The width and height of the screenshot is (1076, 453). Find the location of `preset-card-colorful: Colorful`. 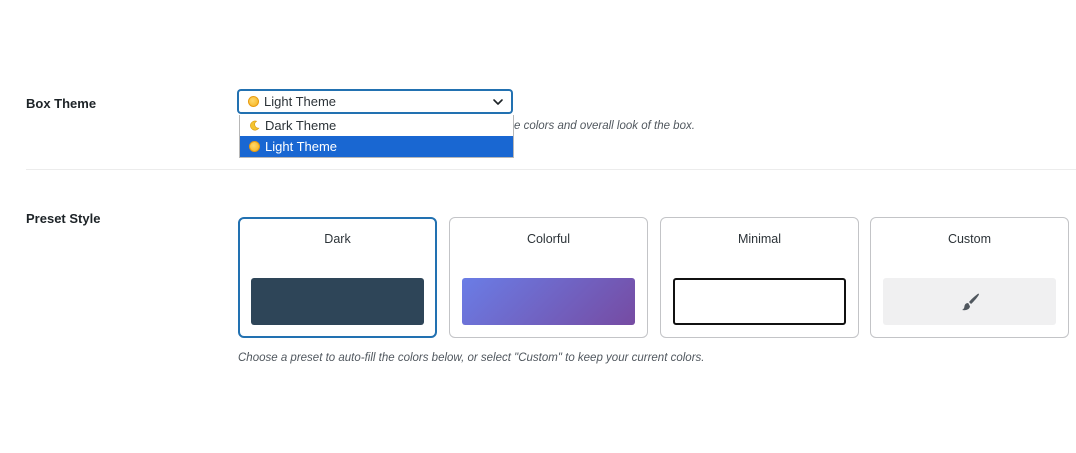

preset-card-colorful: Colorful is located at coordinates (548, 277).